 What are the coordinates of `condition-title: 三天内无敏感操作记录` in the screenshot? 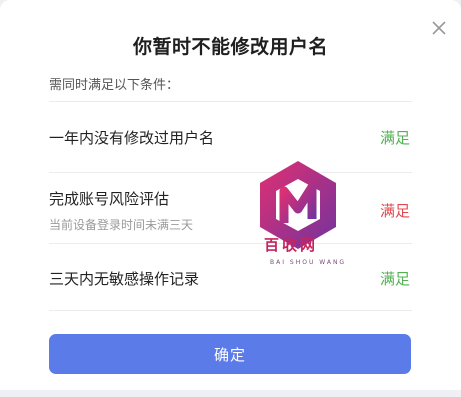 It's located at (124, 279).